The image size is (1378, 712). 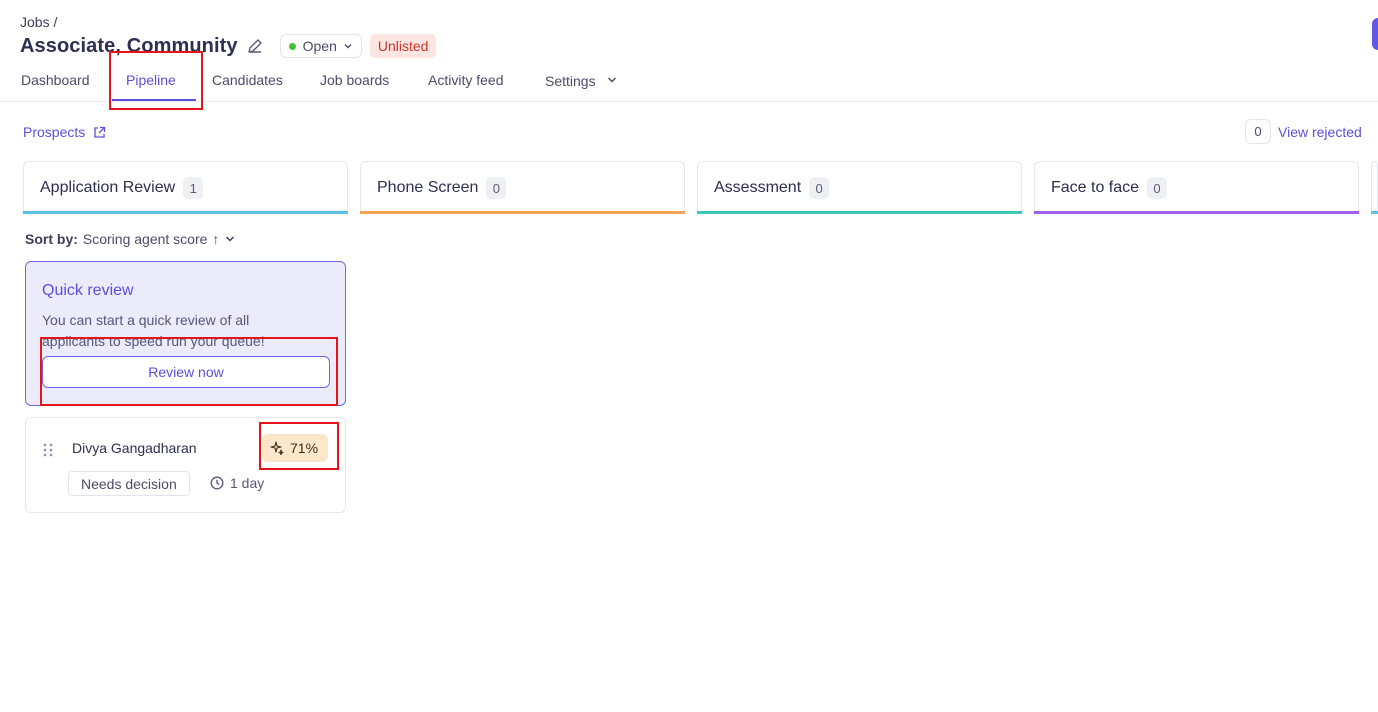 I want to click on sort-label: Sort by:, so click(x=51, y=239).